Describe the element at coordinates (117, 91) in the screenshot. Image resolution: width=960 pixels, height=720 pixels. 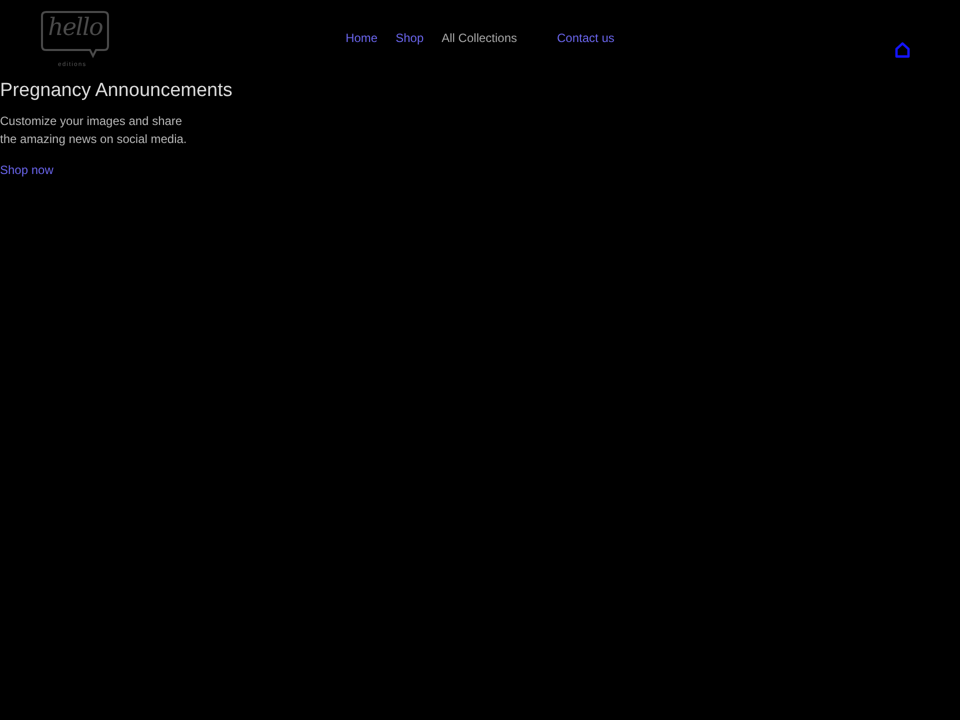
I see `hero-title: Pregnancy Announcements` at that location.